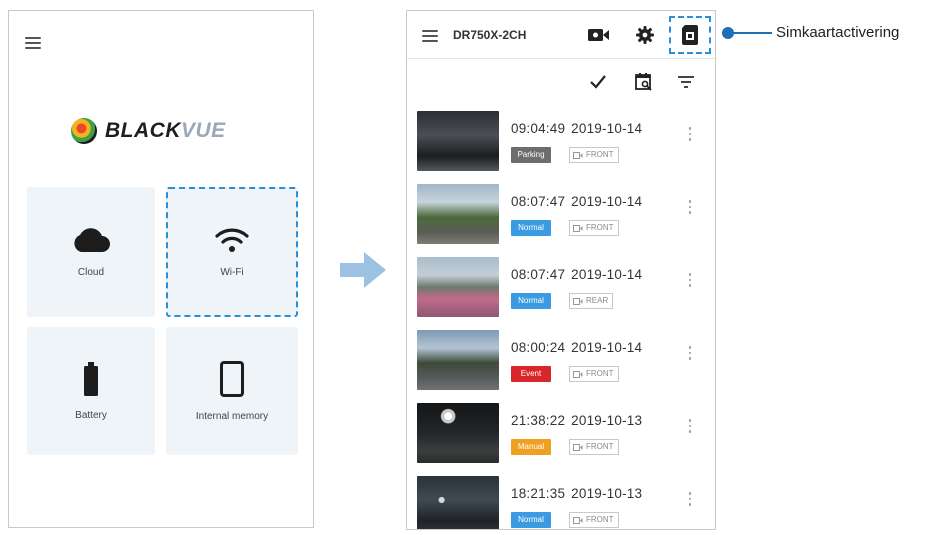 The width and height of the screenshot is (937, 535). What do you see at coordinates (490, 35) in the screenshot?
I see `device-name: DR750X-2CH` at bounding box center [490, 35].